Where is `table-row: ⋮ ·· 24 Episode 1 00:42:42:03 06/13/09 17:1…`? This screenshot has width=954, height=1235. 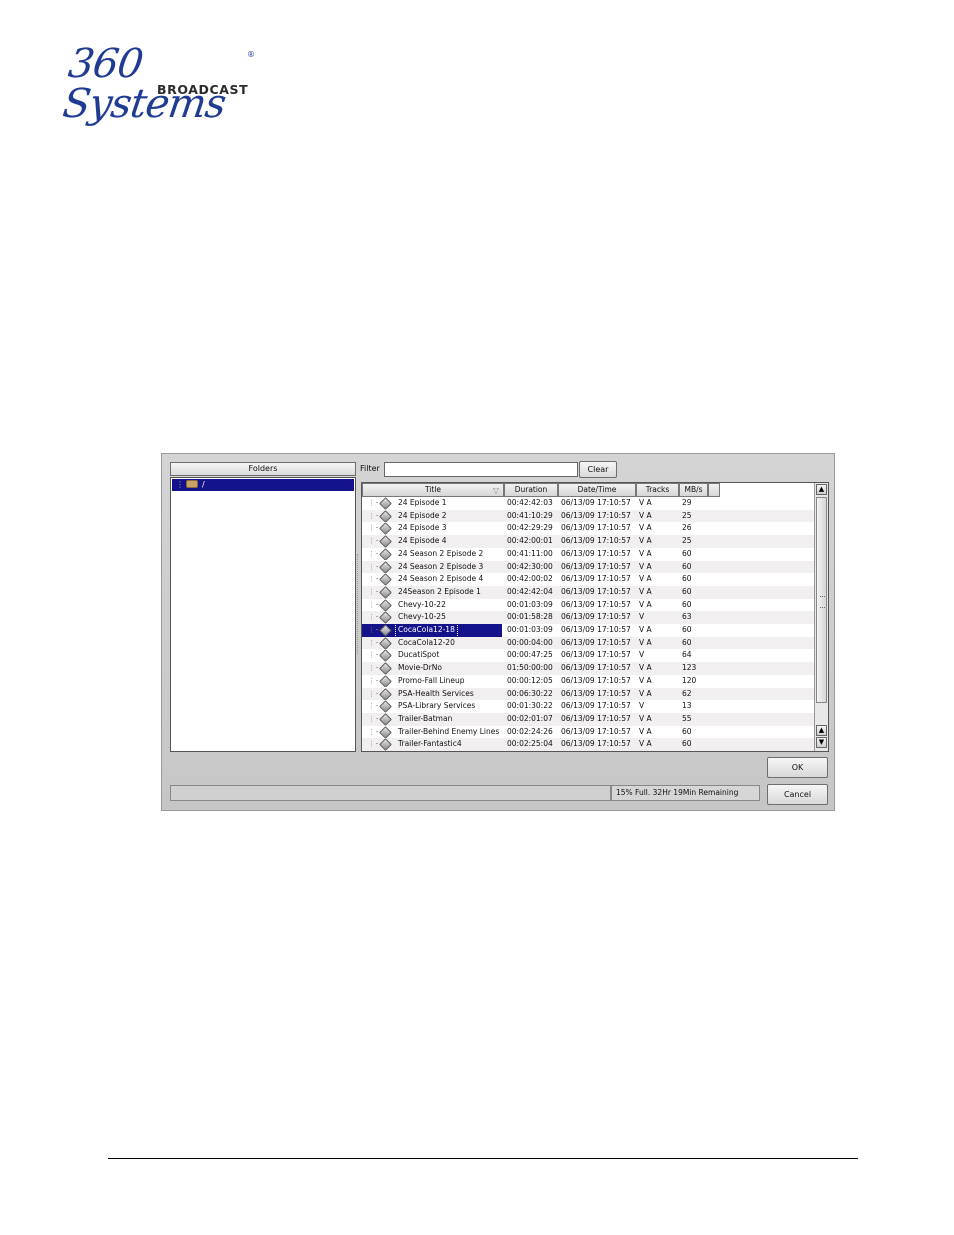
table-row: ⋮ ·· 24 Episode 1 00:42:42:03 06/13/09 17:1… is located at coordinates (588, 503).